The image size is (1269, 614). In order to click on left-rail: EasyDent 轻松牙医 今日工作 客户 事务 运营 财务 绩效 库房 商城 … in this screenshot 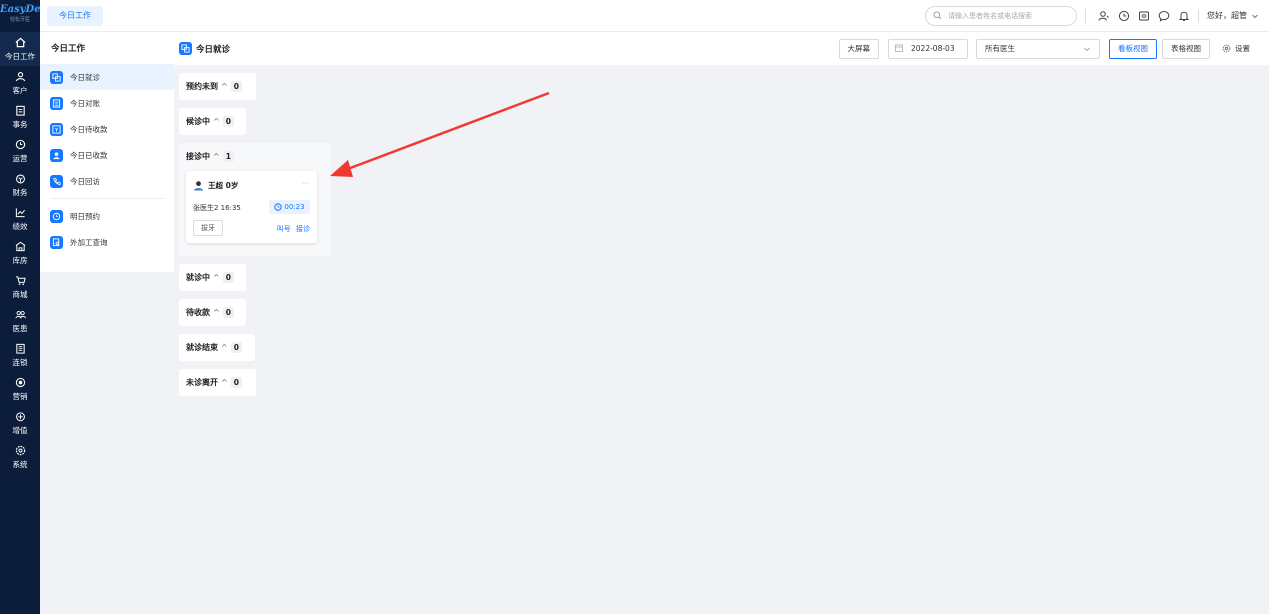, I will do `click(20, 307)`.